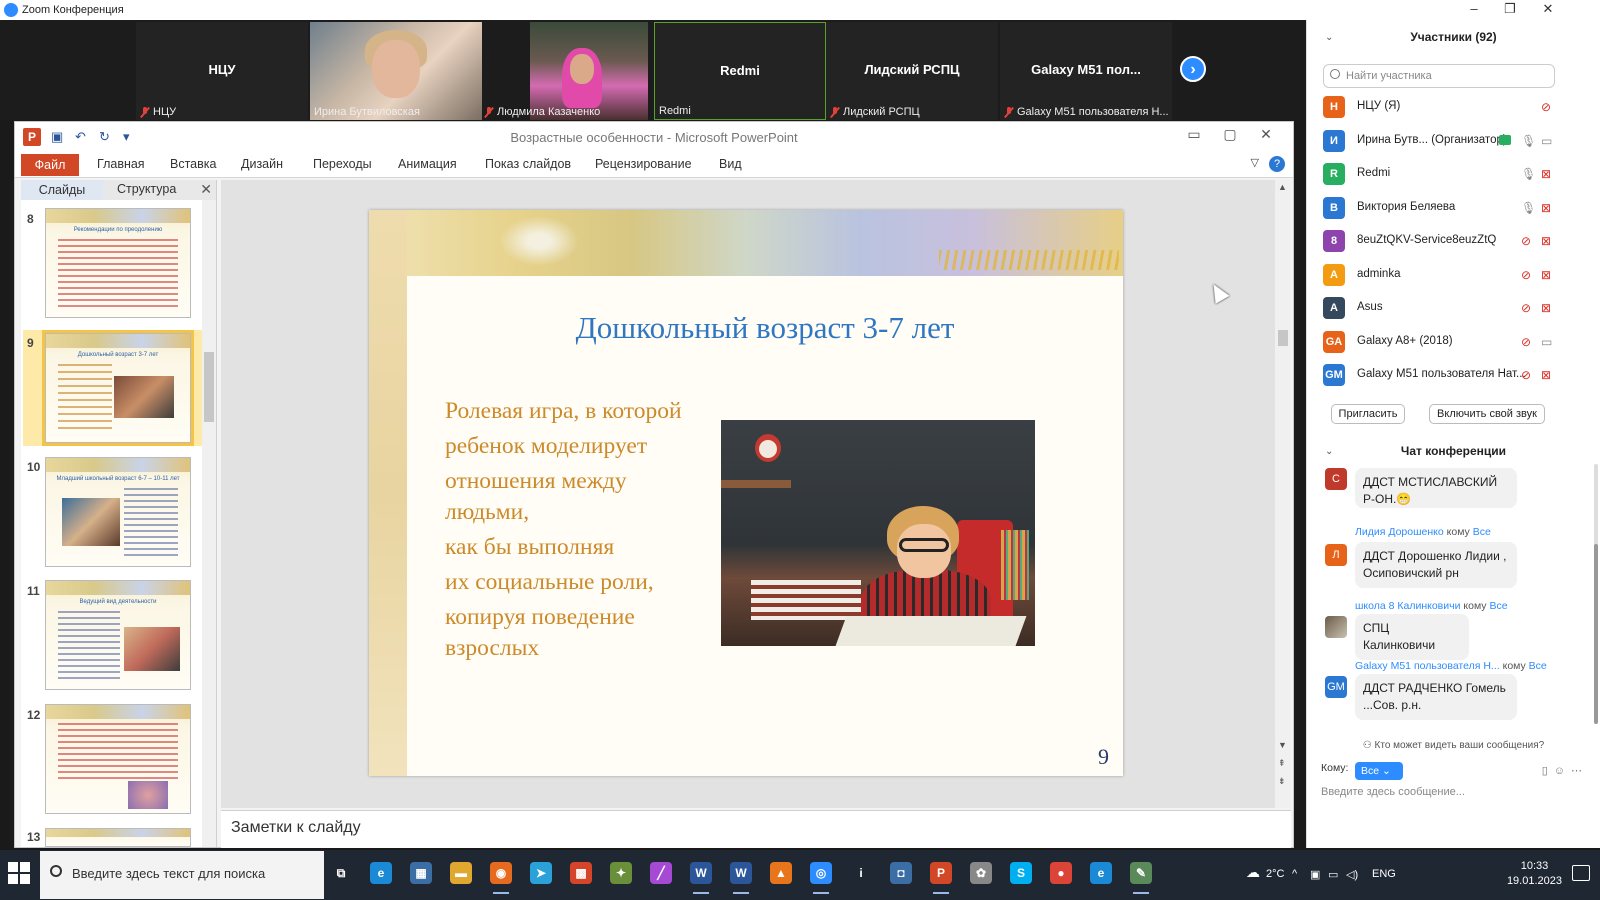  Describe the element at coordinates (396, 71) in the screenshot. I see `video-tile: Ирина Бутвиловская` at that location.